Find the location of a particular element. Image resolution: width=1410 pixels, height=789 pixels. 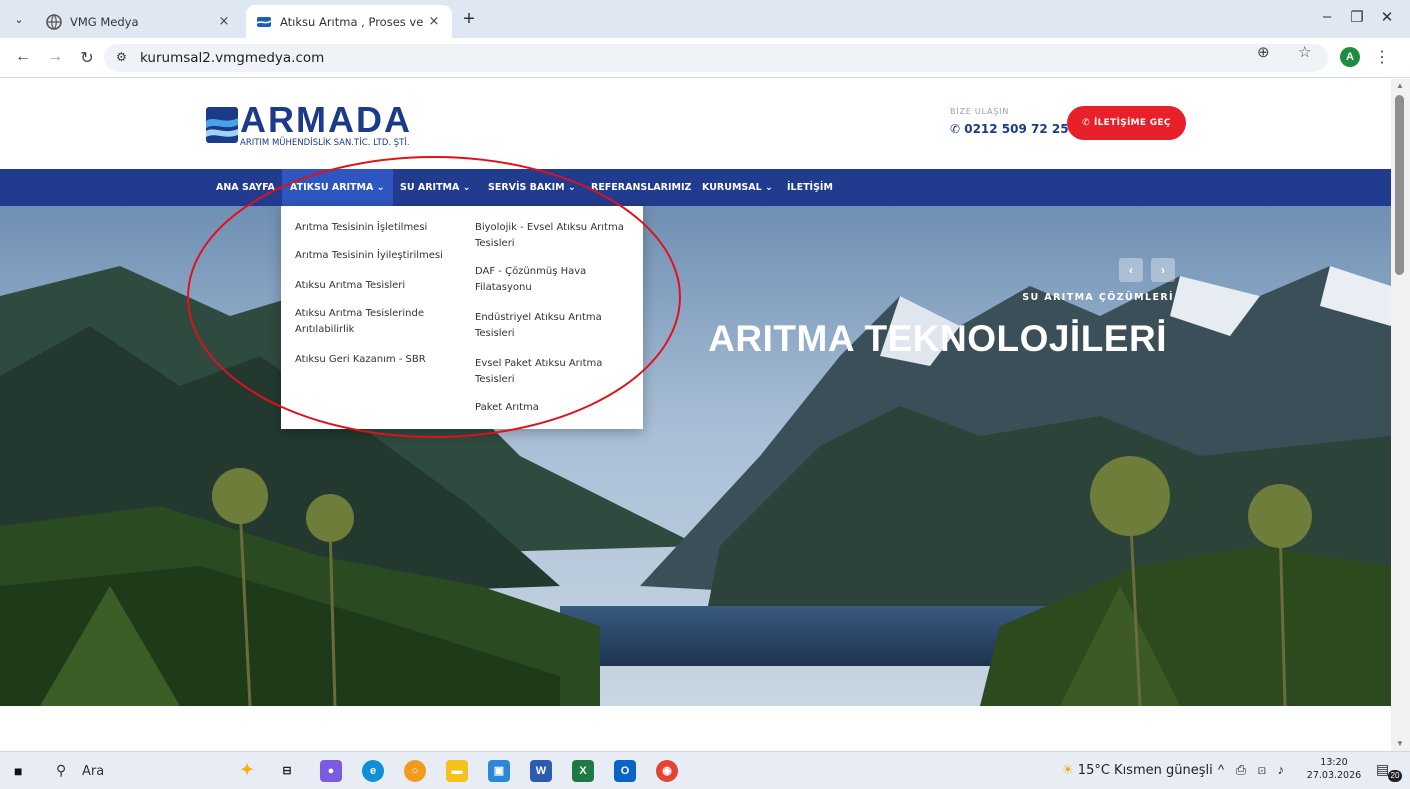

copilot-app-icon: ● is located at coordinates (331, 771).